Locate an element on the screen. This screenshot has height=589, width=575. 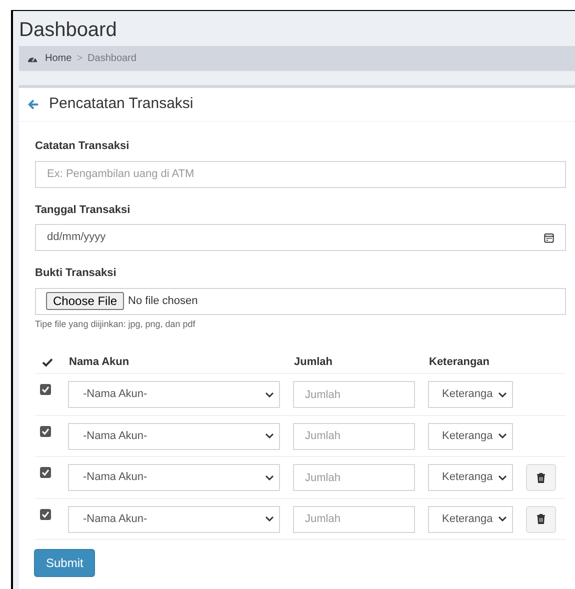
field-label: Tanggal Transaksi is located at coordinates (83, 210).